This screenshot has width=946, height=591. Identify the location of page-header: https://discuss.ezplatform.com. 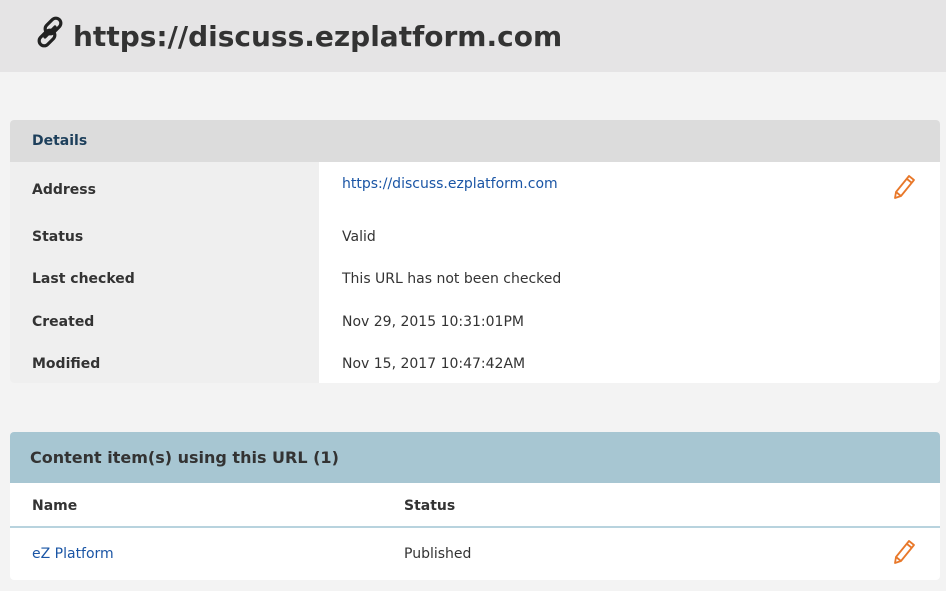
(473, 36).